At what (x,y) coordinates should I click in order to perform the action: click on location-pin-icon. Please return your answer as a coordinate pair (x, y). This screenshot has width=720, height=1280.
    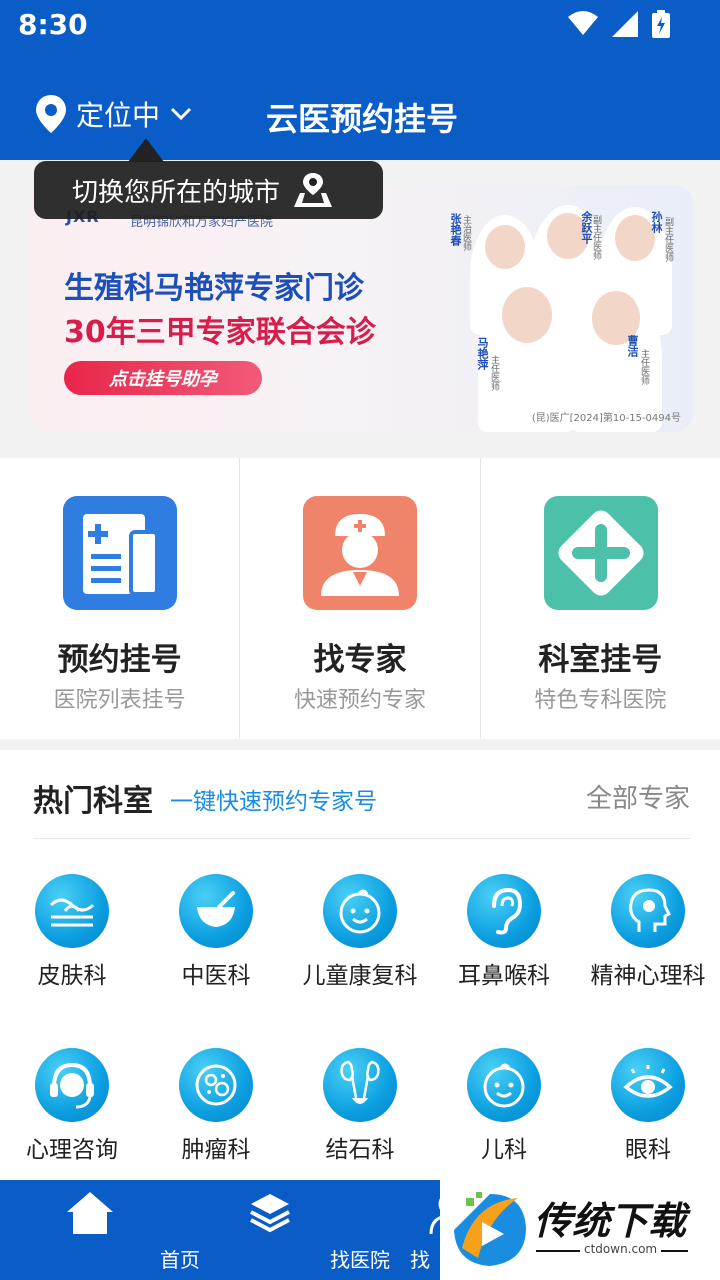
    Looking at the image, I should click on (51, 114).